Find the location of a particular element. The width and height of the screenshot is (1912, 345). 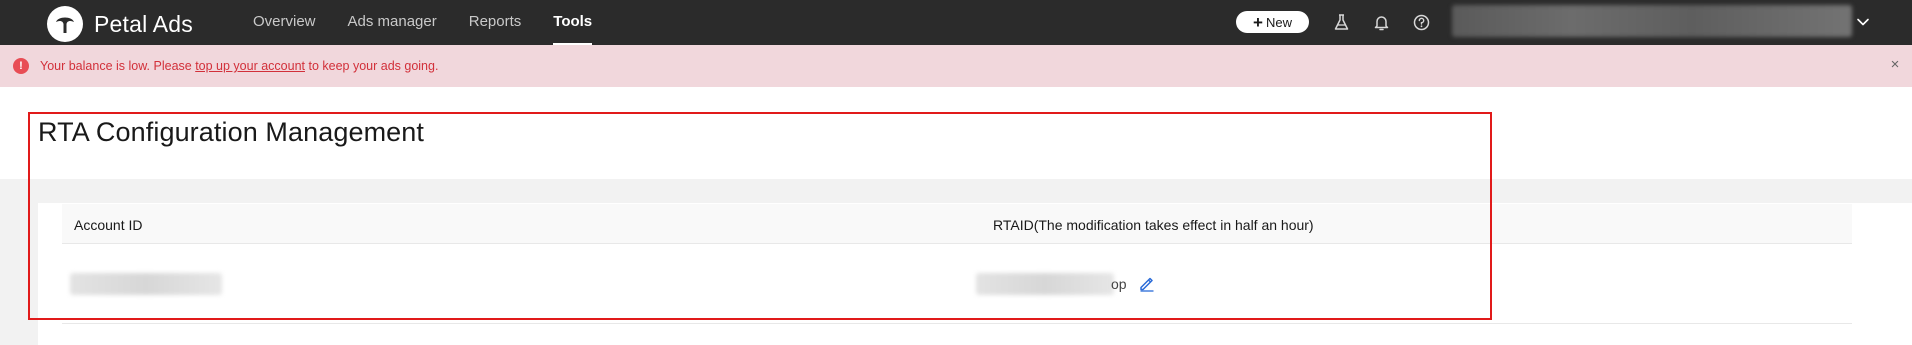

brand-name: Petal Ads is located at coordinates (143, 23).